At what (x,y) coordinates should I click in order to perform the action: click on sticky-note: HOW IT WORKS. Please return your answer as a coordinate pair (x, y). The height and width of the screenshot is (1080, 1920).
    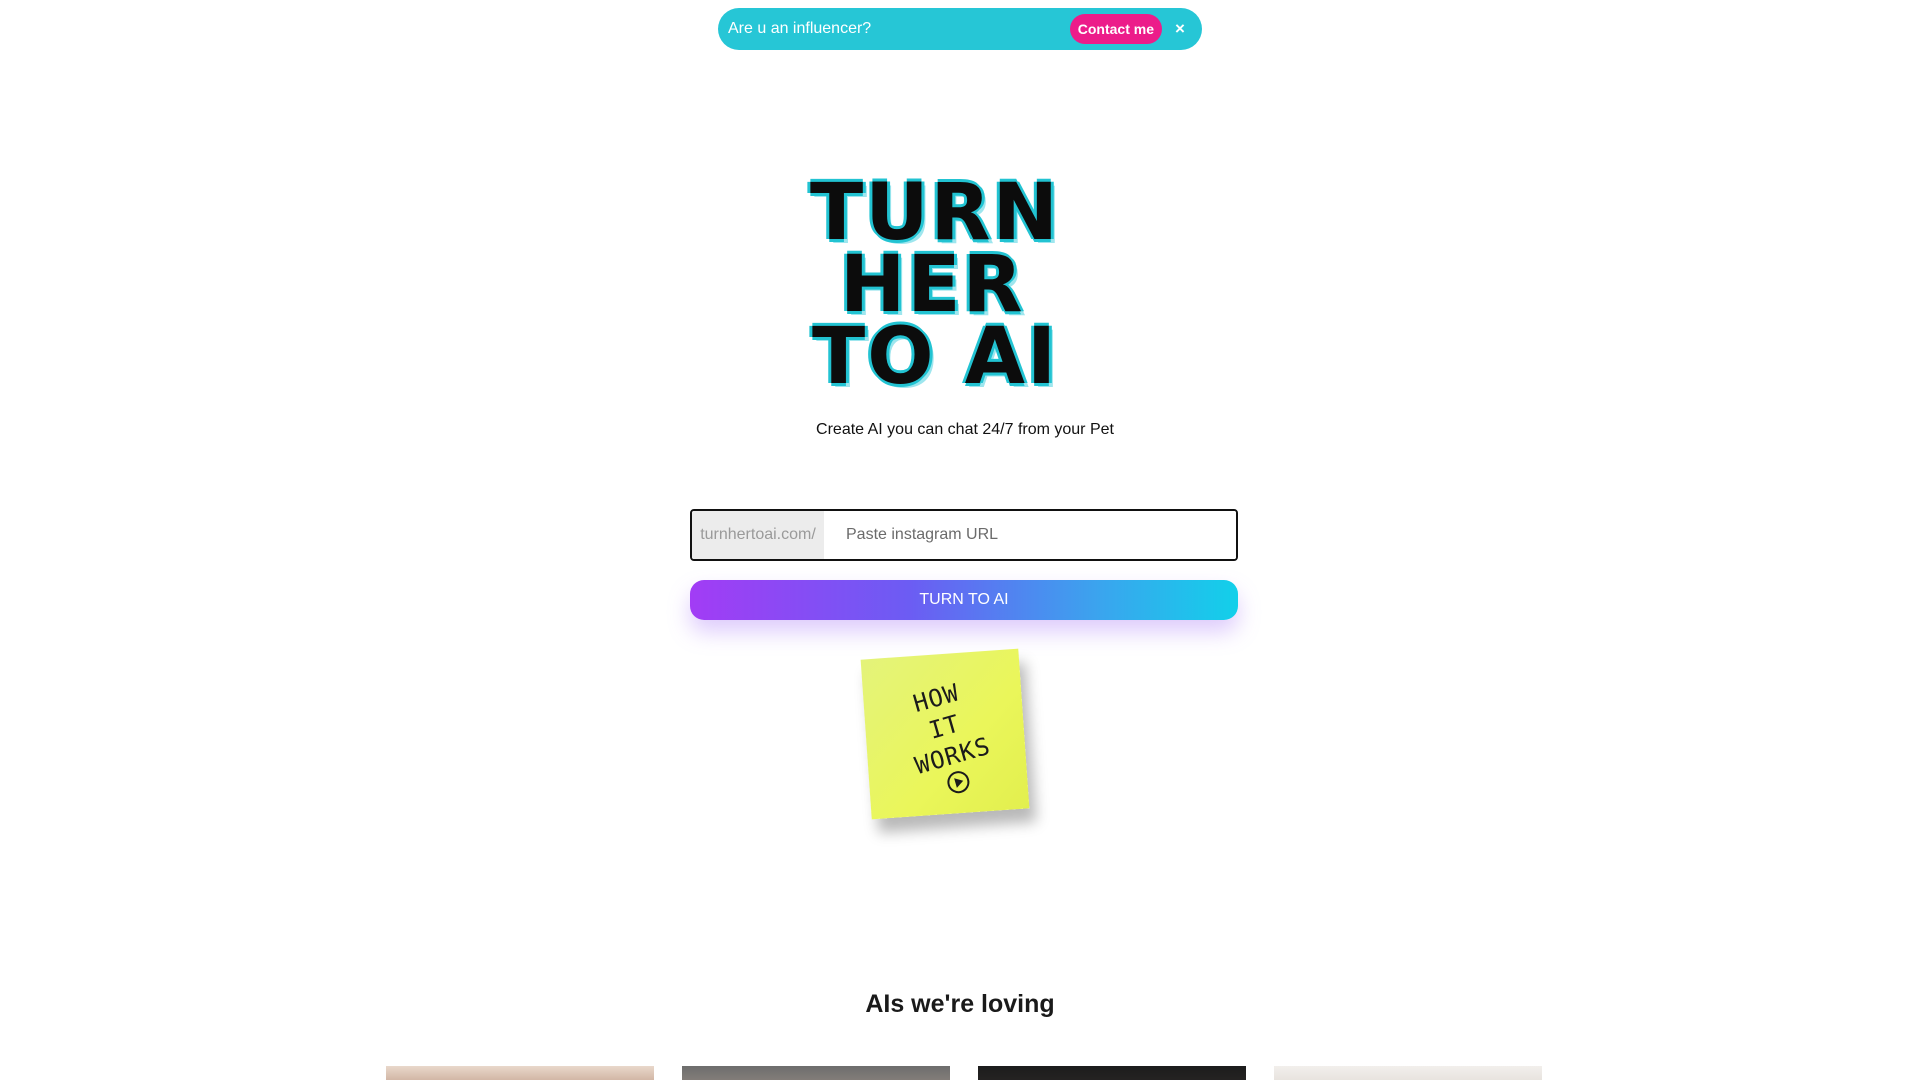
    Looking at the image, I should click on (945, 734).